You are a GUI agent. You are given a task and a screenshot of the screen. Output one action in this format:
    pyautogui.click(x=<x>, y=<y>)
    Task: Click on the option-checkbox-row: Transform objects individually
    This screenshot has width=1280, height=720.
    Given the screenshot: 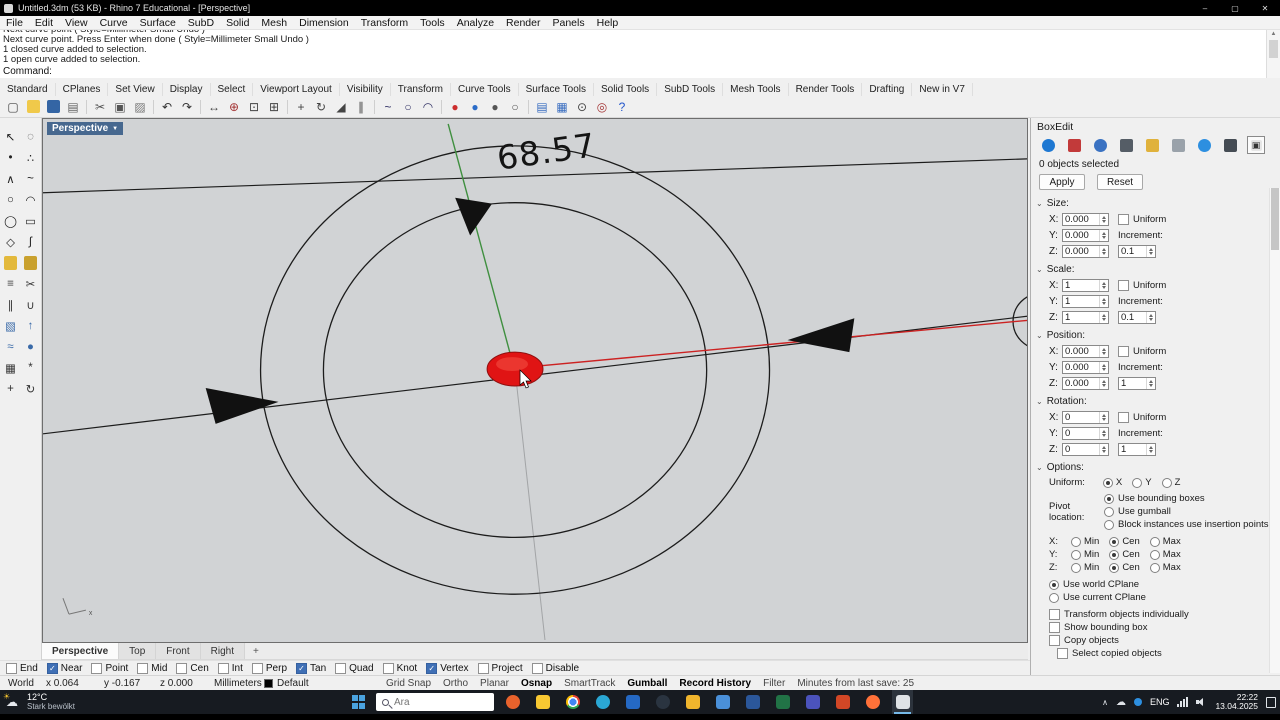 What is the action you would take?
    pyautogui.click(x=1155, y=614)
    